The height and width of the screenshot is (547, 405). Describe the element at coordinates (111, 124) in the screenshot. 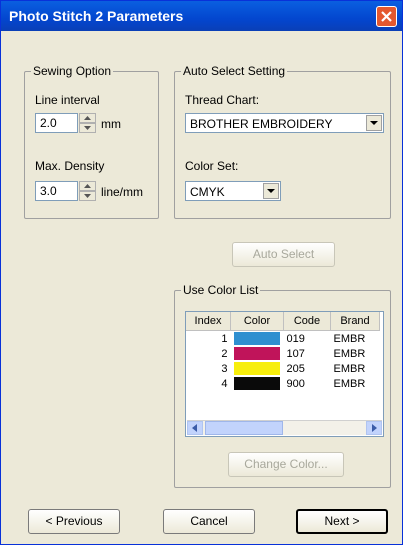

I see `line-interval-unit: mm` at that location.